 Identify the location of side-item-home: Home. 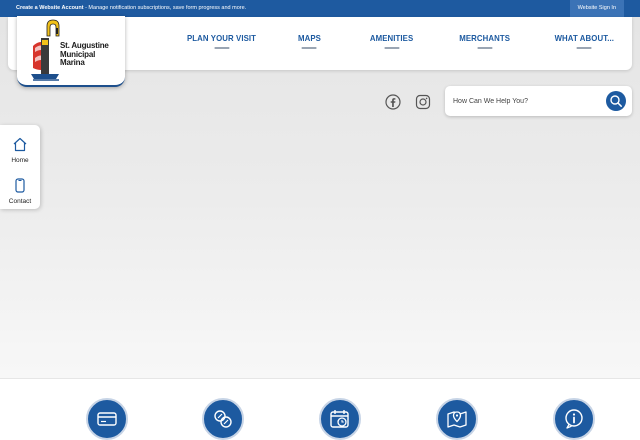
(20, 150).